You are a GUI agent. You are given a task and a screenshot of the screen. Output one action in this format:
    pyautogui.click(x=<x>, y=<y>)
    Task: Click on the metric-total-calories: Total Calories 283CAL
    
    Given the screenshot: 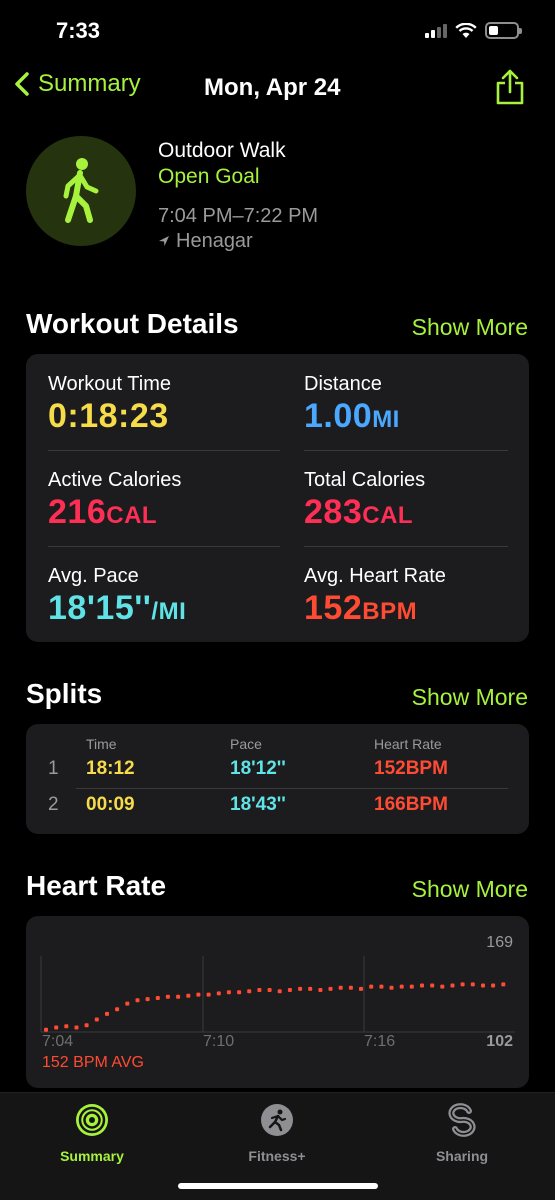 What is the action you would take?
    pyautogui.click(x=414, y=502)
    